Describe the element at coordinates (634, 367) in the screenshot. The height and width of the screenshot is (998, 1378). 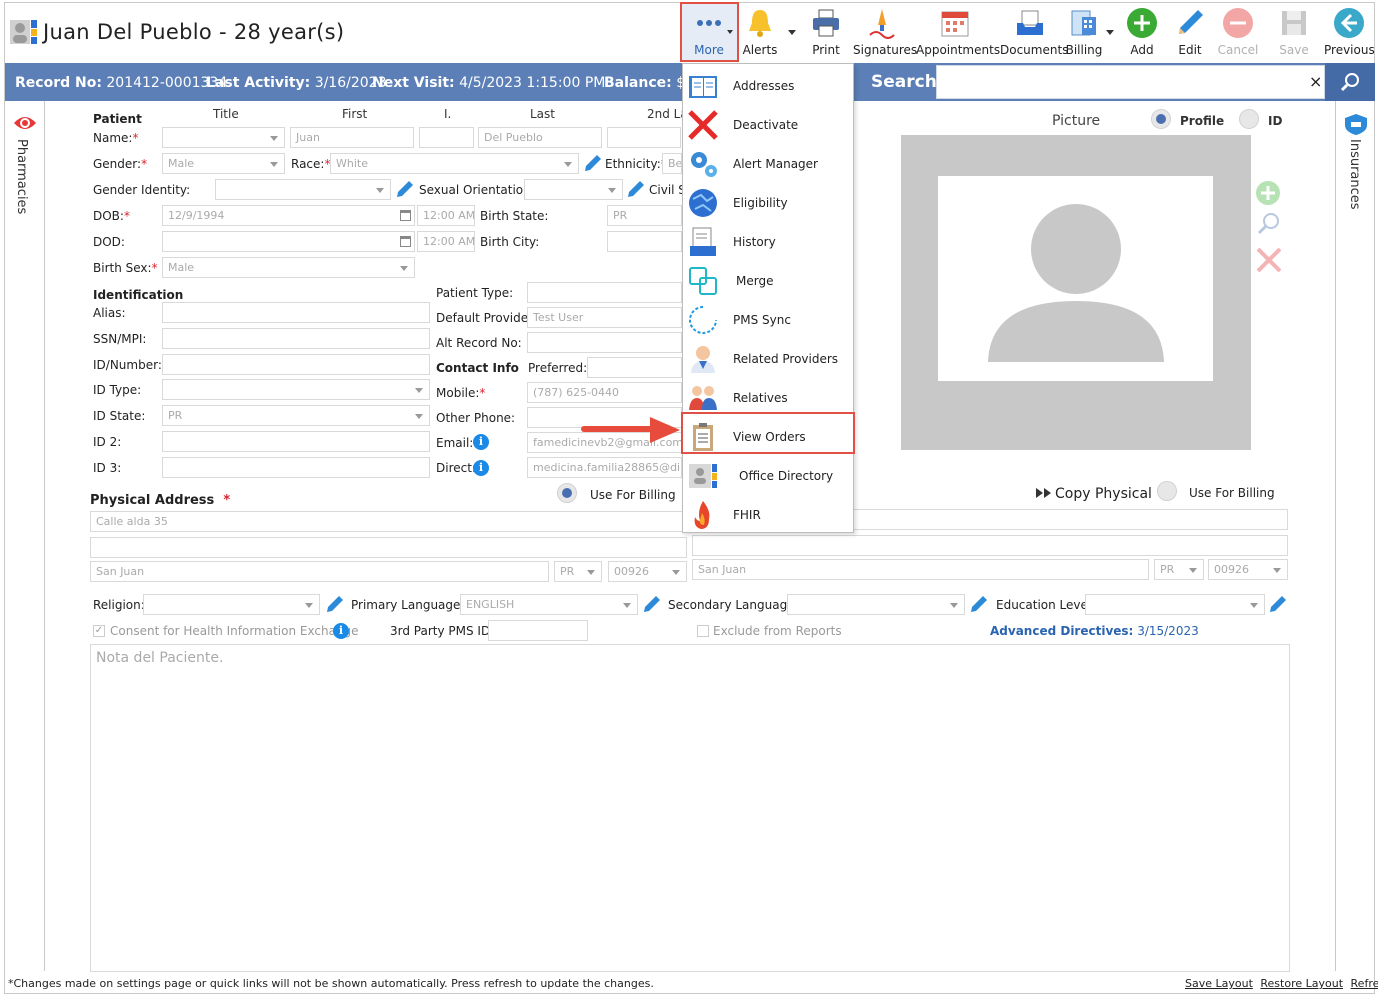
I see `preferred-select` at that location.